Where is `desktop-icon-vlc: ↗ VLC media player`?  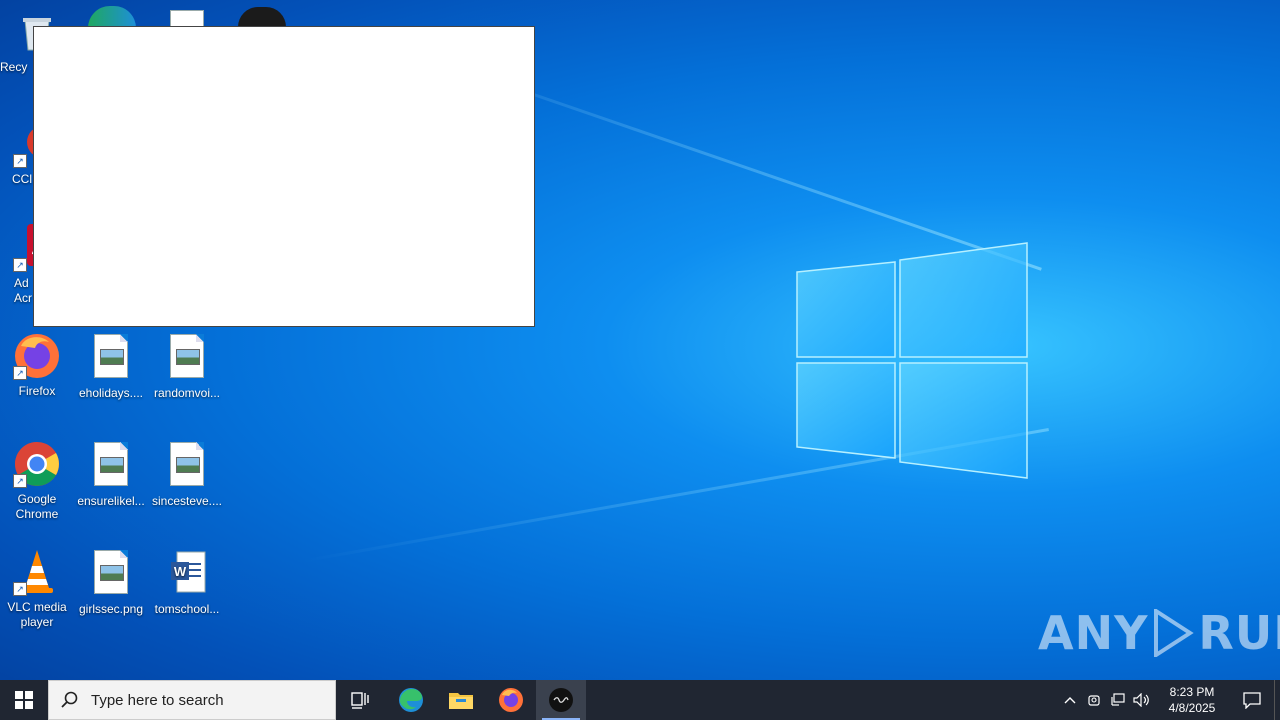 desktop-icon-vlc: ↗ VLC media player is located at coordinates (37, 589).